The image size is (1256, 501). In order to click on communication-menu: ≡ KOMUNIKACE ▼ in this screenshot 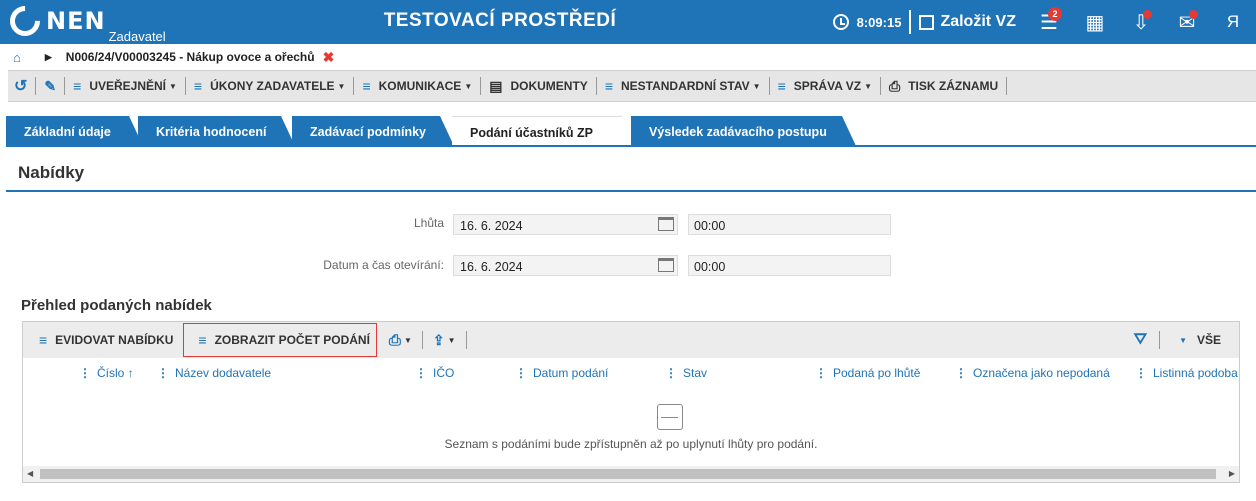, I will do `click(417, 86)`.